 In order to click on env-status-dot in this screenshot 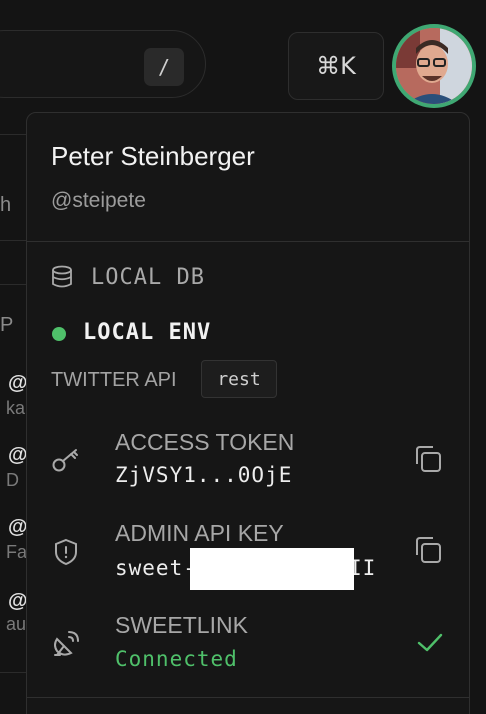, I will do `click(59, 334)`.